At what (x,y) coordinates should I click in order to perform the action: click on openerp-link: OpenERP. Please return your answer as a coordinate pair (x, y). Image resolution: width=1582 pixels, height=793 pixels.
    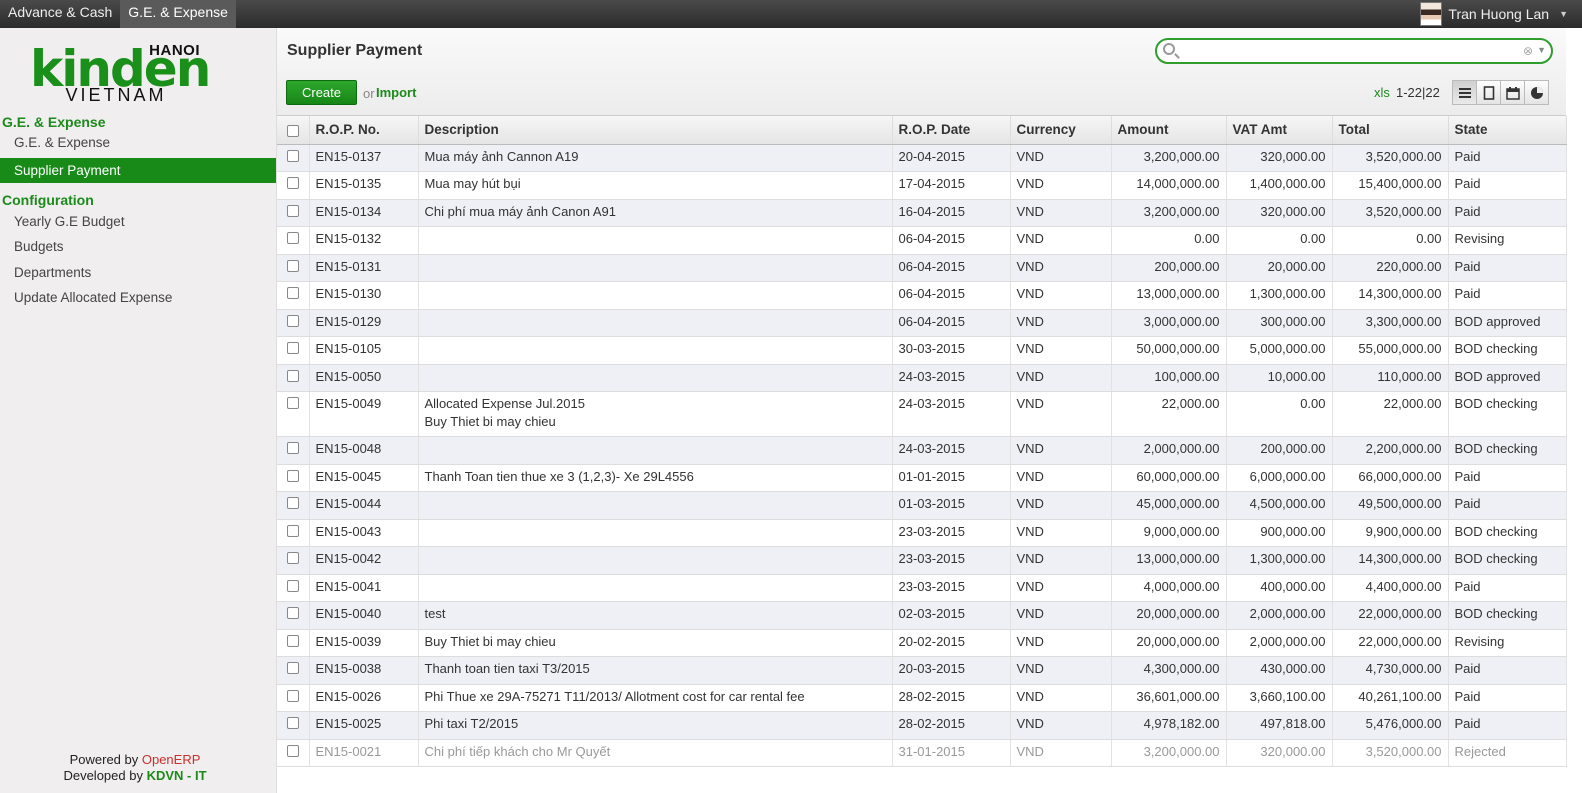
    Looking at the image, I should click on (171, 759).